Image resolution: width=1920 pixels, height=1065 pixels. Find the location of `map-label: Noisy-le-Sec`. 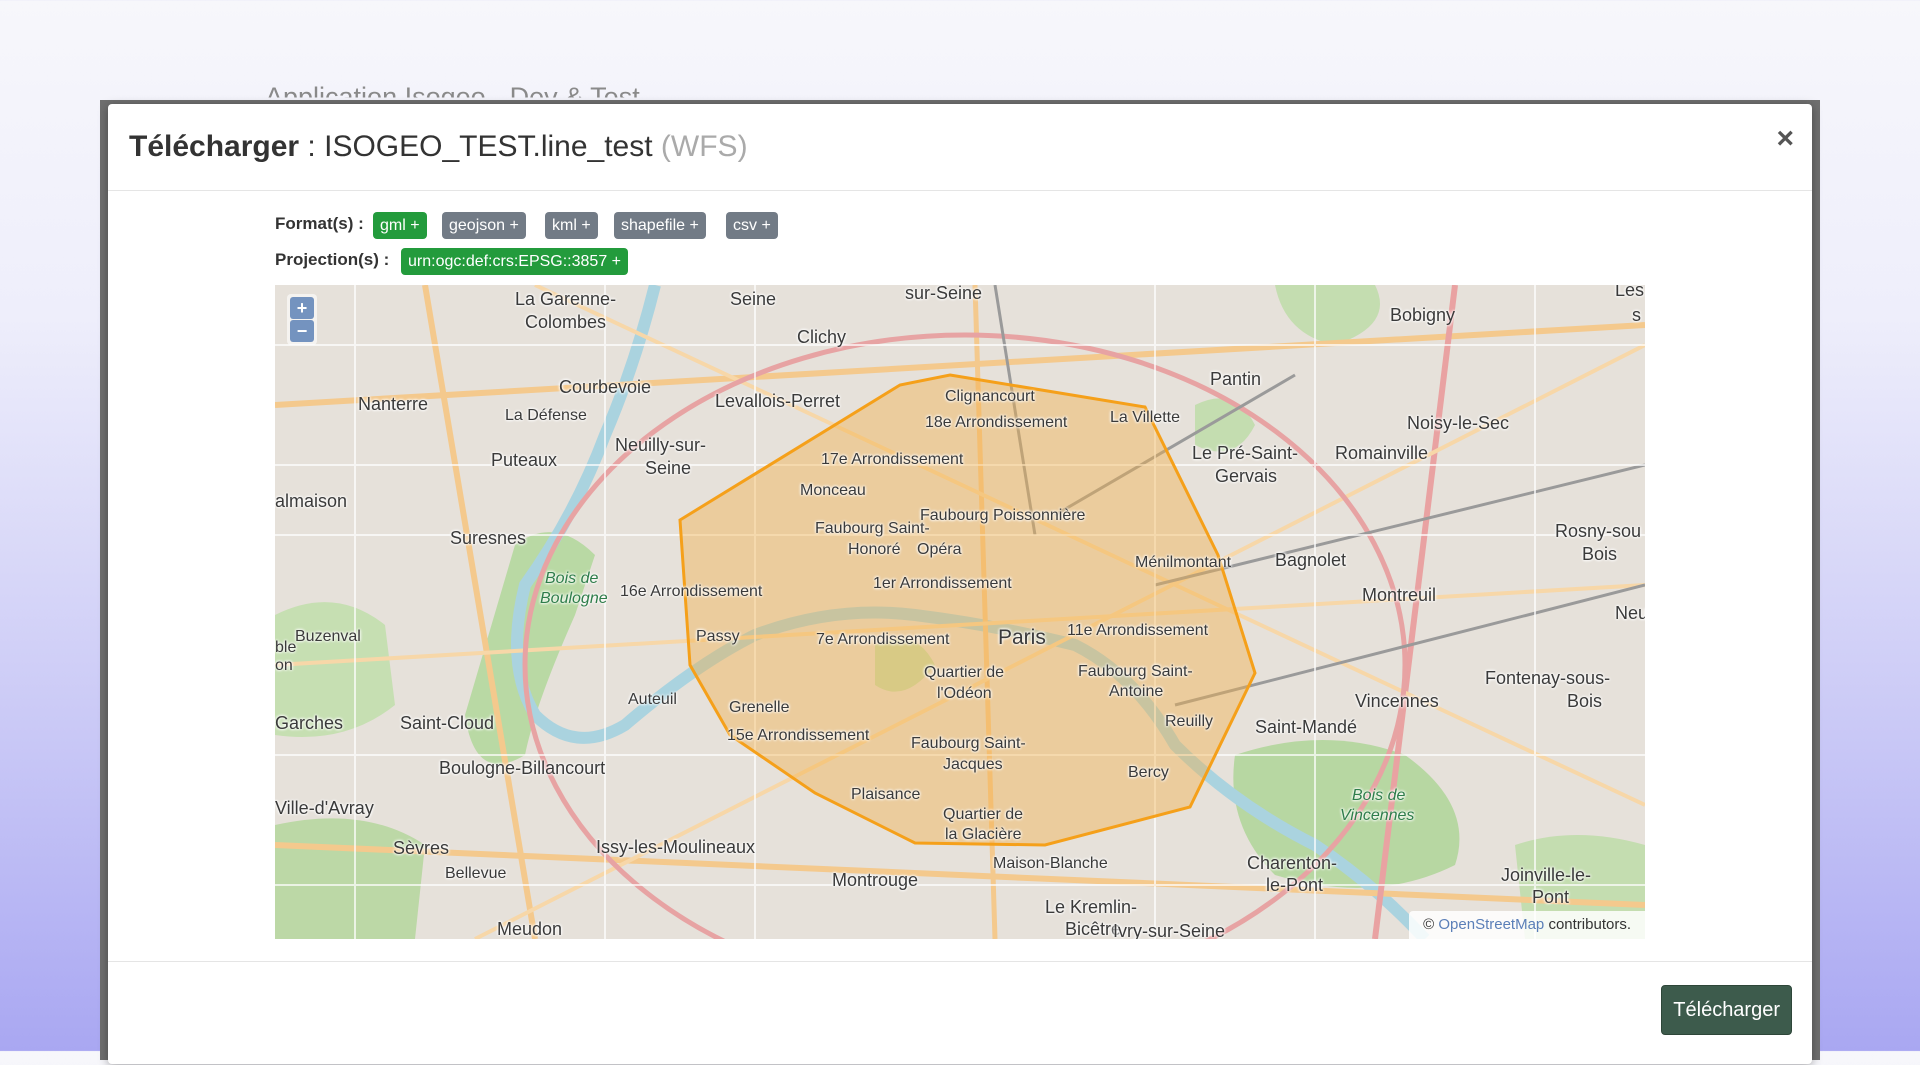

map-label: Noisy-le-Sec is located at coordinates (1458, 423).